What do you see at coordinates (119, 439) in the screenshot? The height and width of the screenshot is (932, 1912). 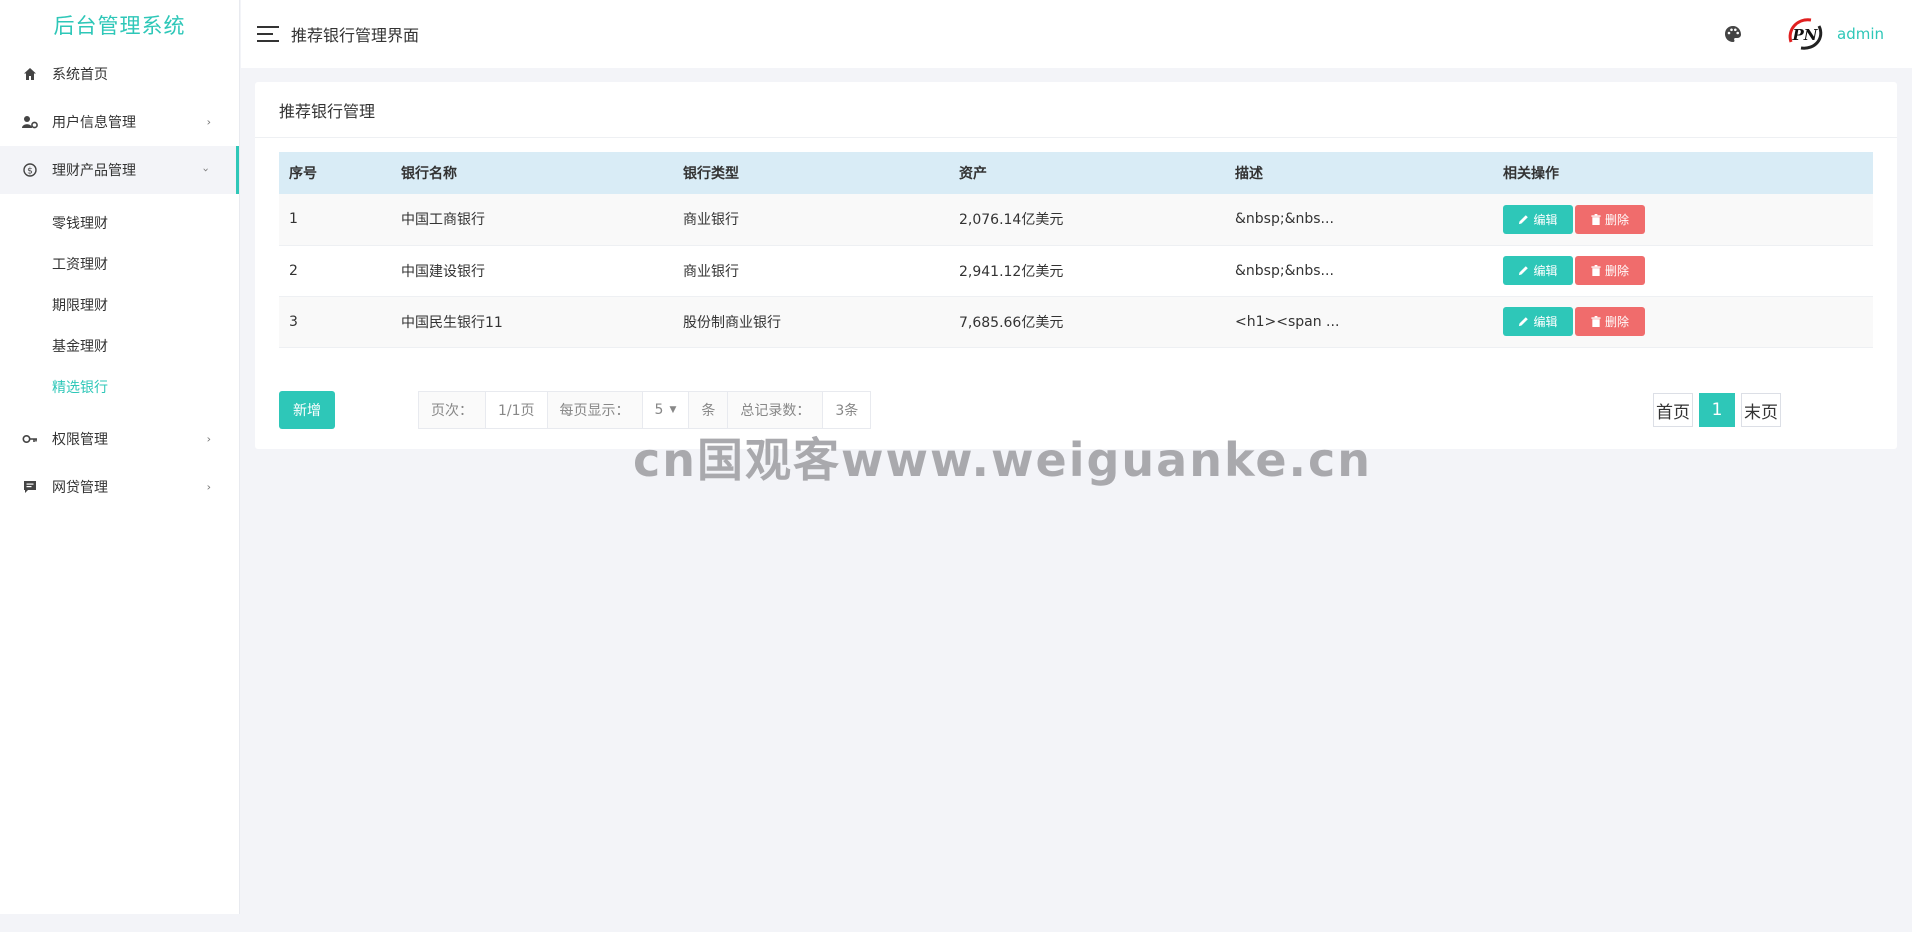 I see `sidebar-item-permissions: 权限管理 ›` at bounding box center [119, 439].